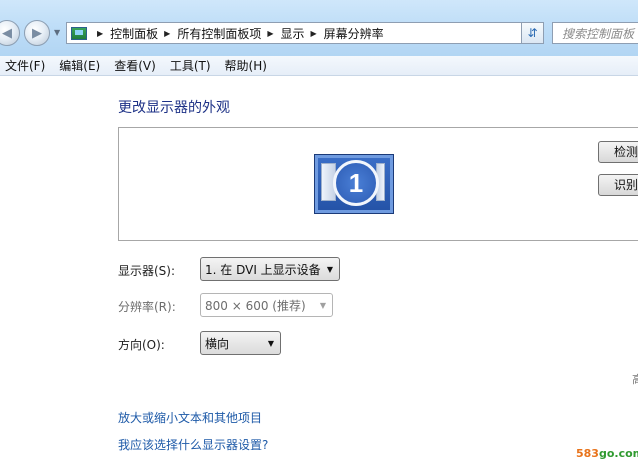 The width and height of the screenshot is (638, 468). I want to click on display-select-value: 1. 在 DVI 上显示设备, so click(263, 269).